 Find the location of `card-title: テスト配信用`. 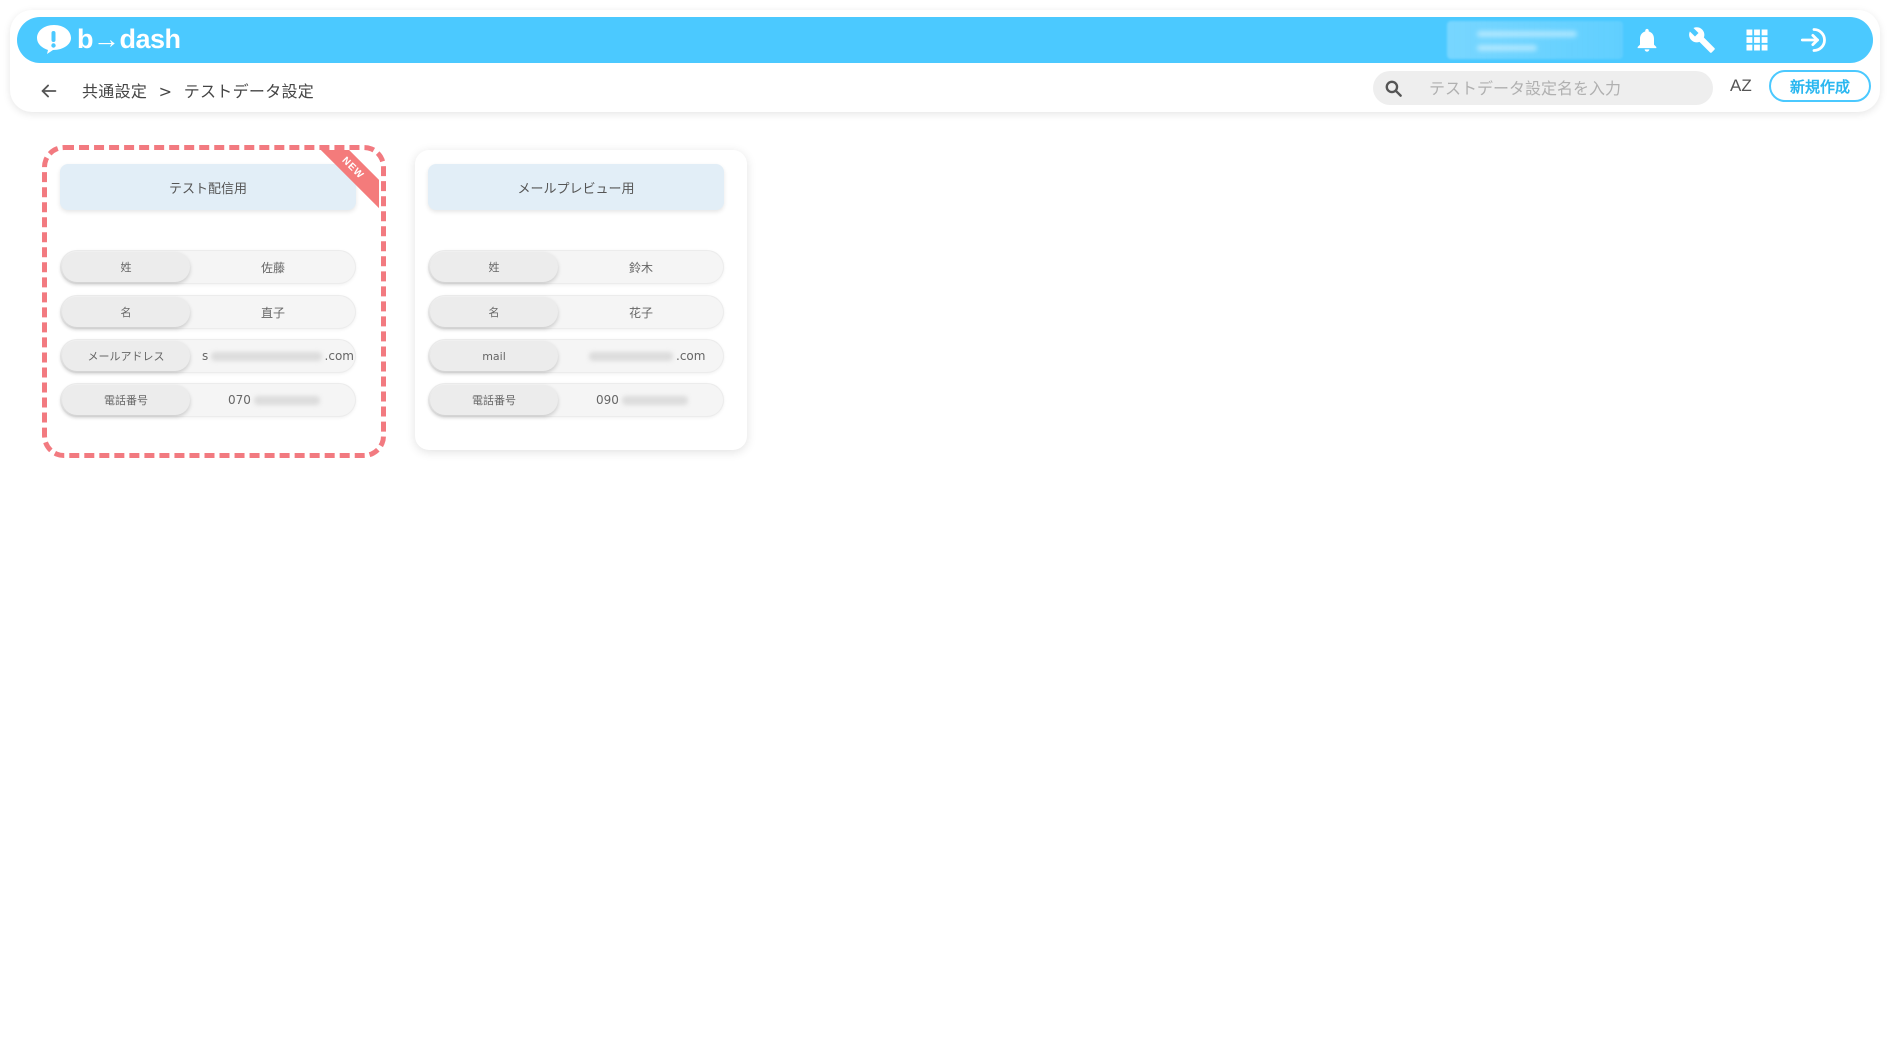

card-title: テスト配信用 is located at coordinates (208, 187).